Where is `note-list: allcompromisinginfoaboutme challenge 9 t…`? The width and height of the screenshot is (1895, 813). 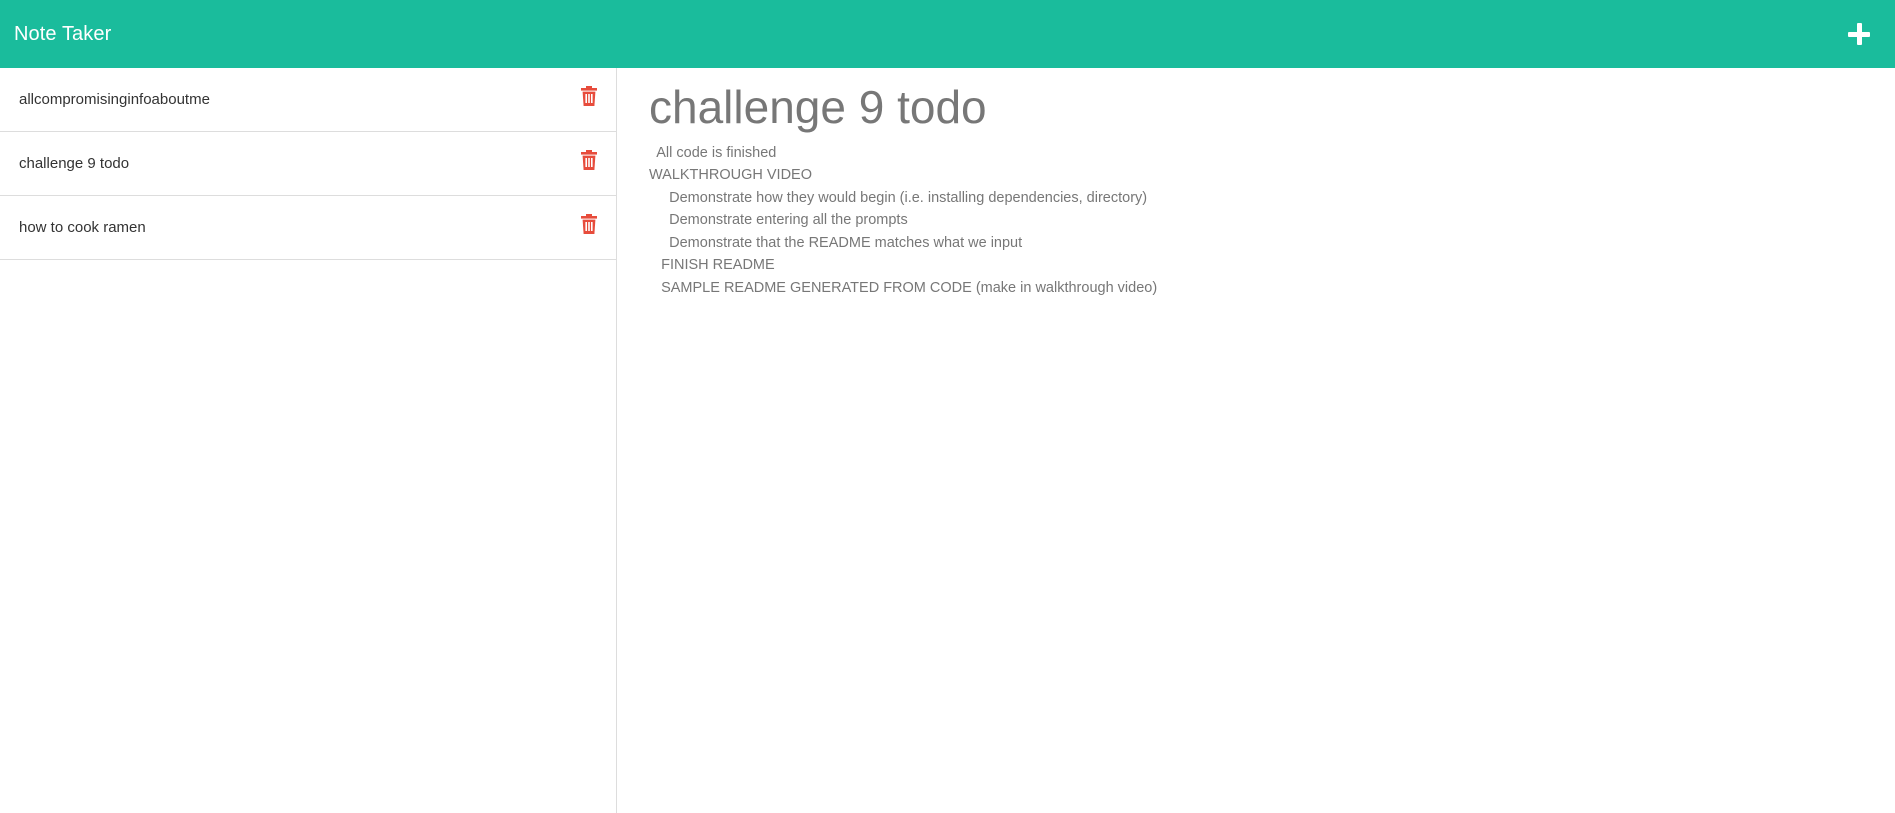 note-list: allcompromisinginfoaboutme challenge 9 t… is located at coordinates (308, 164).